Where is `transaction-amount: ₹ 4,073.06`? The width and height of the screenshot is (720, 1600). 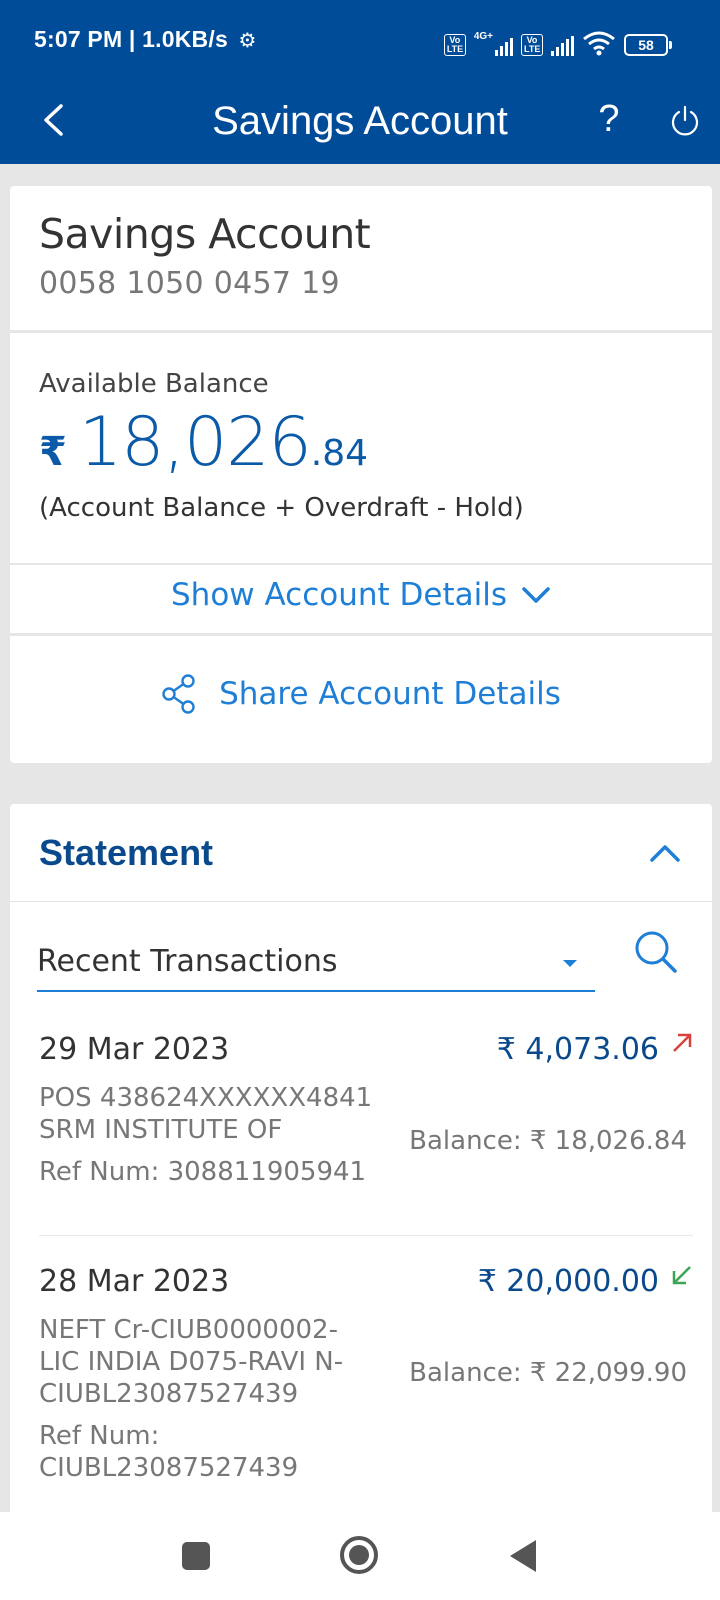
transaction-amount: ₹ 4,073.06 is located at coordinates (577, 1049).